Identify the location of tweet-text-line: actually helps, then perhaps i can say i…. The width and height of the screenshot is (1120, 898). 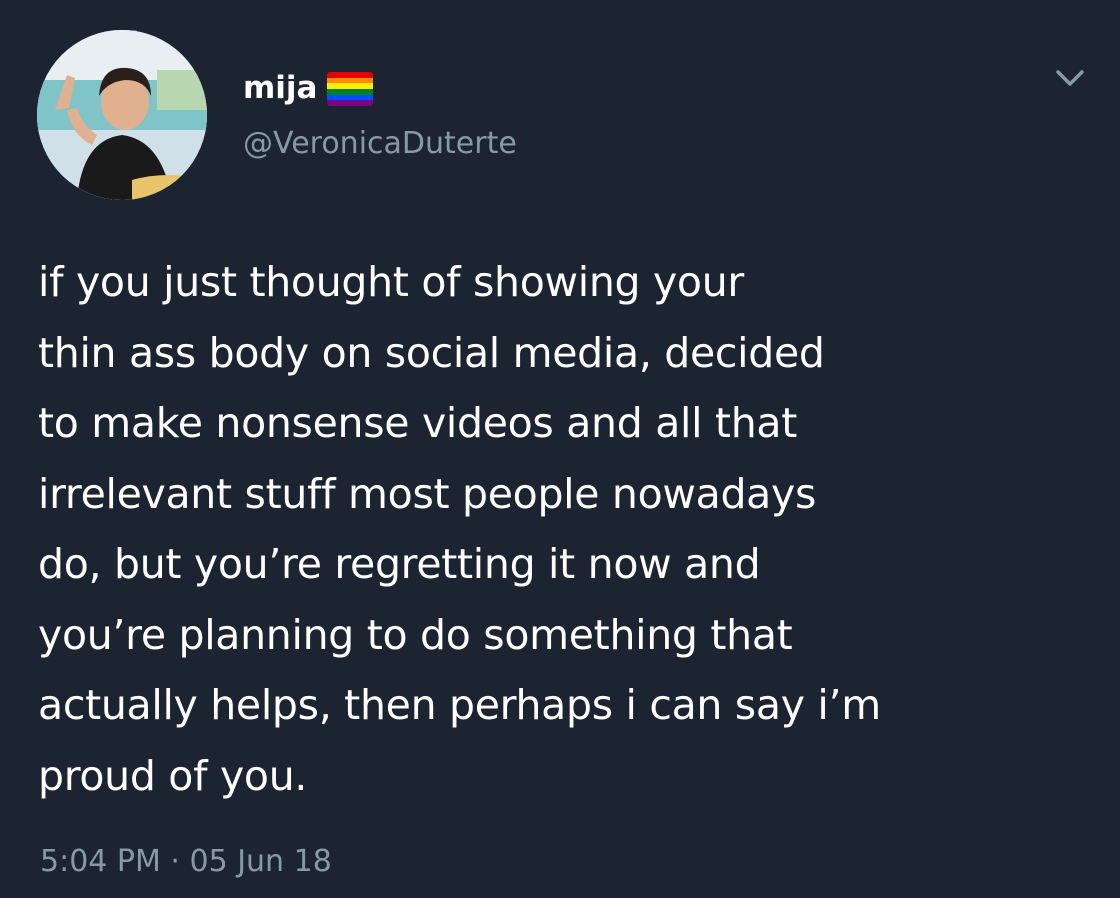
(459, 705).